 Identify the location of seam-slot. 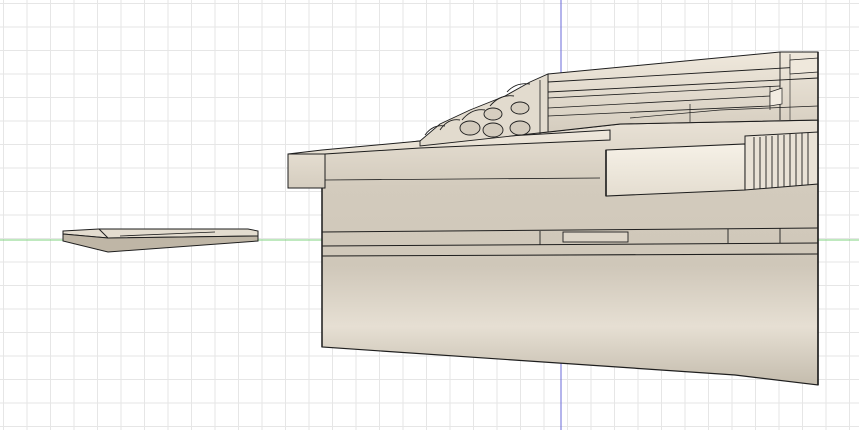
(595, 237).